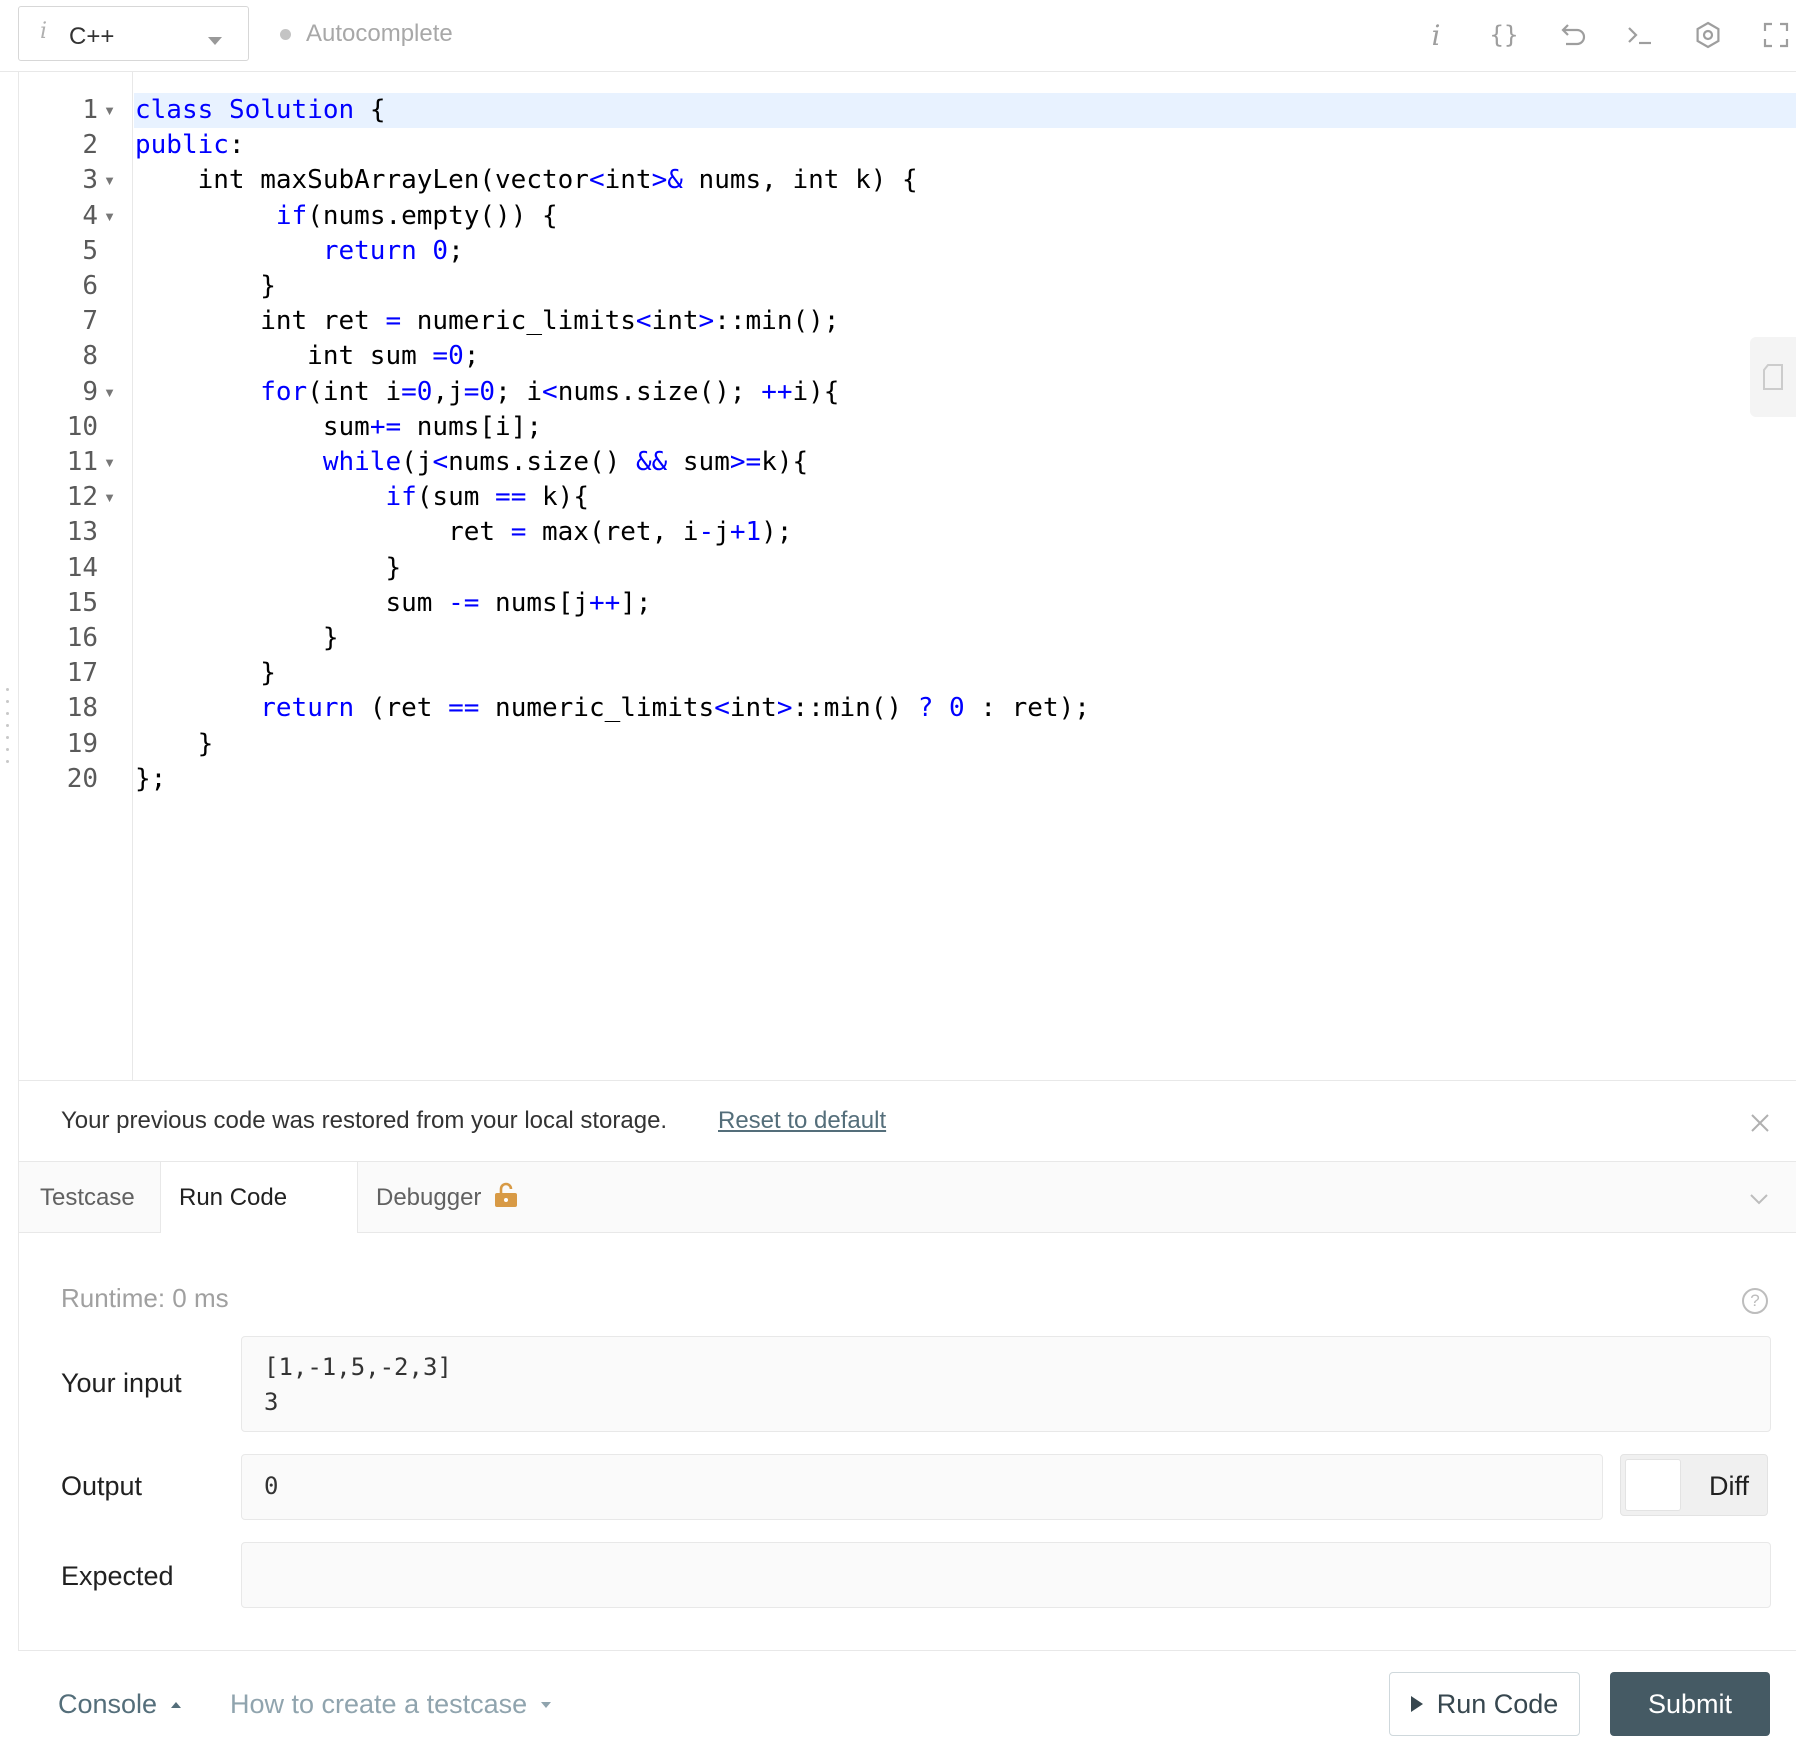 The height and width of the screenshot is (1756, 1796). What do you see at coordinates (907, 1222) in the screenshot?
I see `console-tabs: Testcase Run Code Result Debugger` at bounding box center [907, 1222].